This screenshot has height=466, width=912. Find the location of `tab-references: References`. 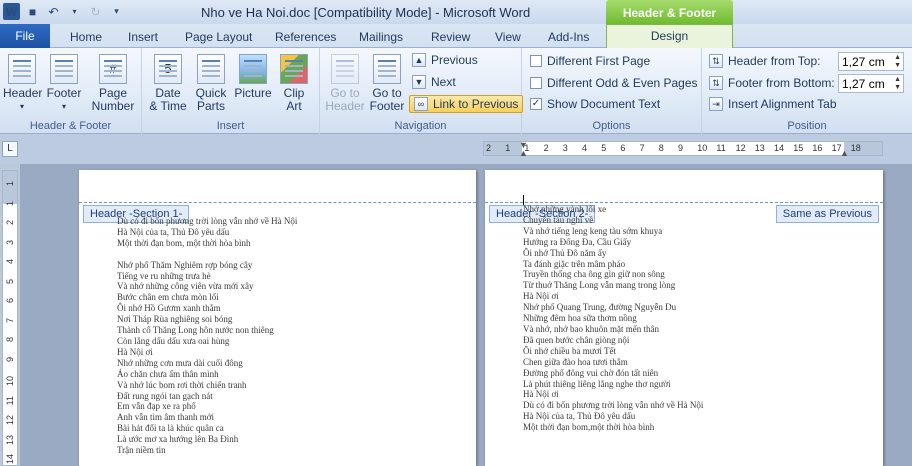

tab-references: References is located at coordinates (305, 37).